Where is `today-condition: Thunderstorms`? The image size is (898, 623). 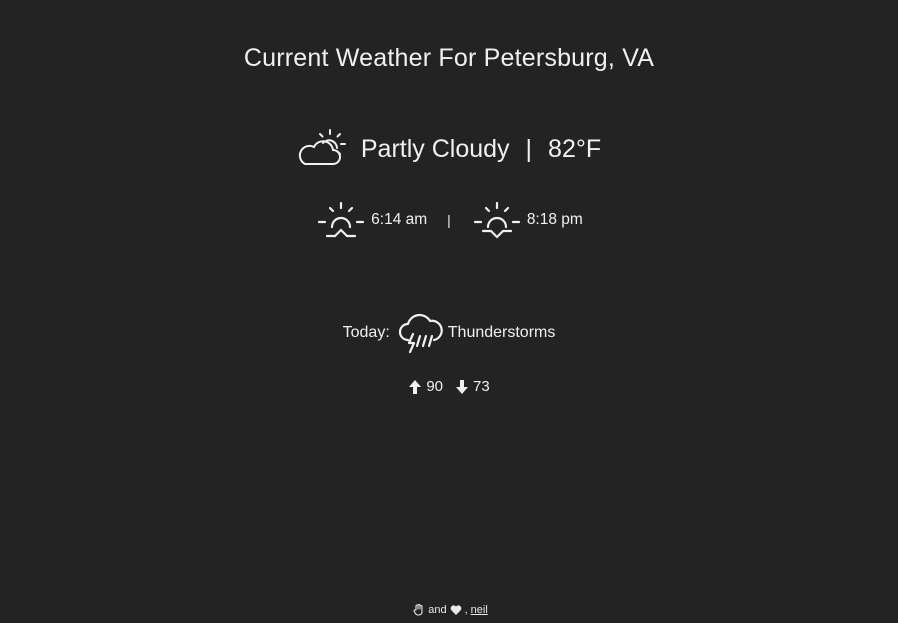 today-condition: Thunderstorms is located at coordinates (501, 332).